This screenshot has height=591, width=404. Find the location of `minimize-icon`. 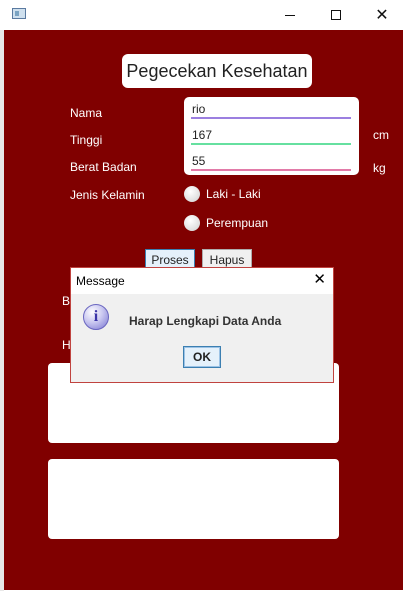

minimize-icon is located at coordinates (290, 15).